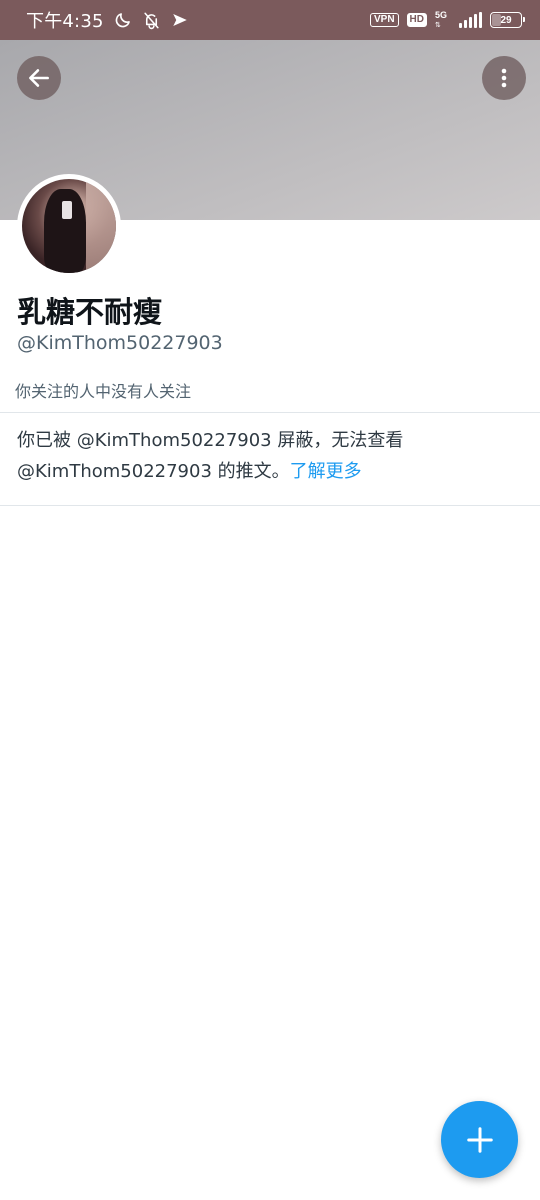  I want to click on more-options-button, so click(504, 78).